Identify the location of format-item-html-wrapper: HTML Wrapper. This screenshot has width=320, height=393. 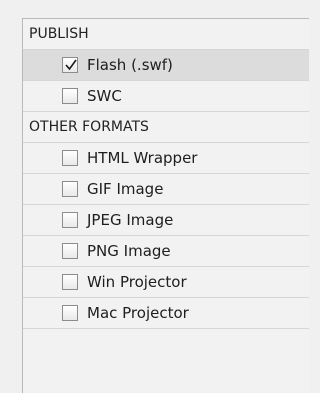
(166, 158).